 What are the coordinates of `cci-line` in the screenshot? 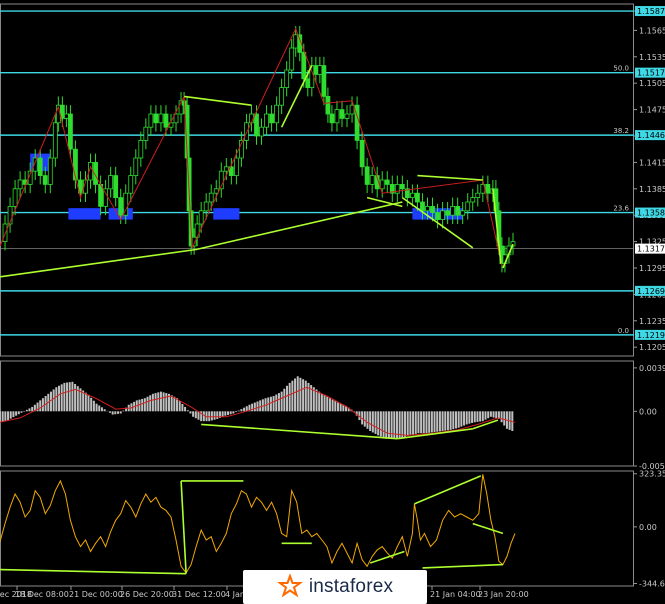 It's located at (258, 524).